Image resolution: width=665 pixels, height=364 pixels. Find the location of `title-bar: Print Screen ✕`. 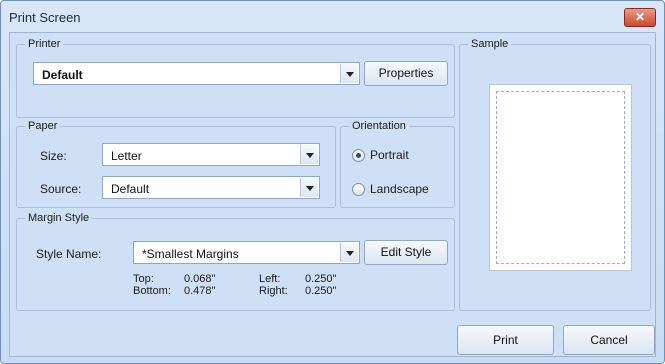

title-bar: Print Screen ✕ is located at coordinates (332, 16).